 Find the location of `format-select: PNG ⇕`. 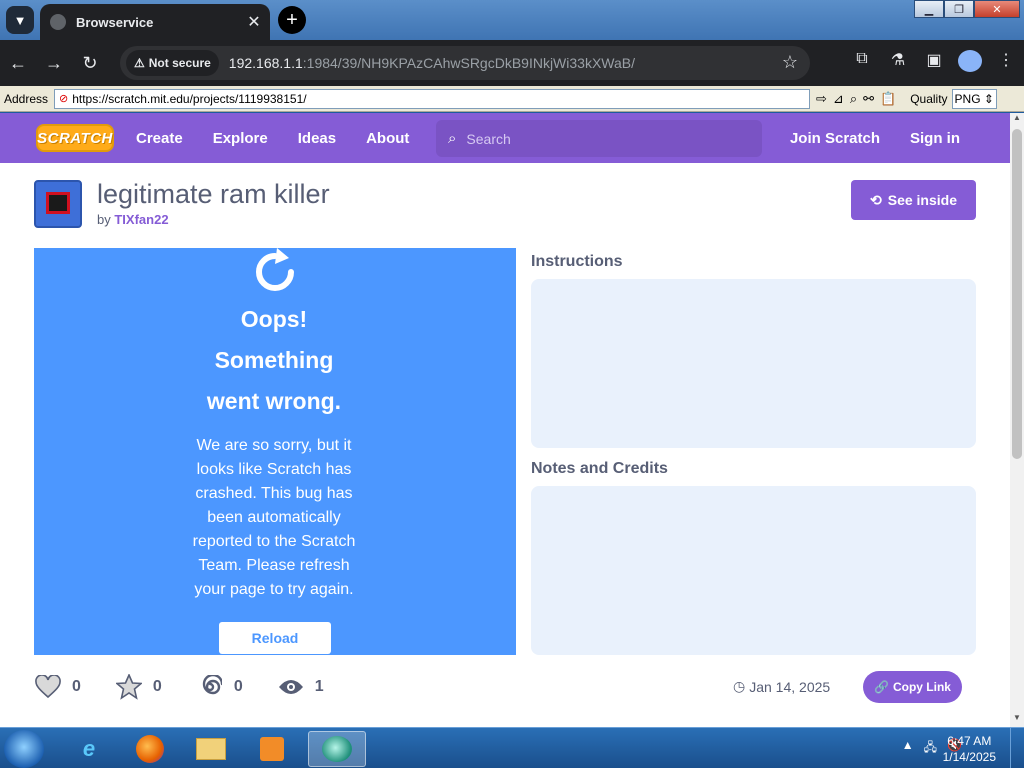

format-select: PNG ⇕ is located at coordinates (974, 98).